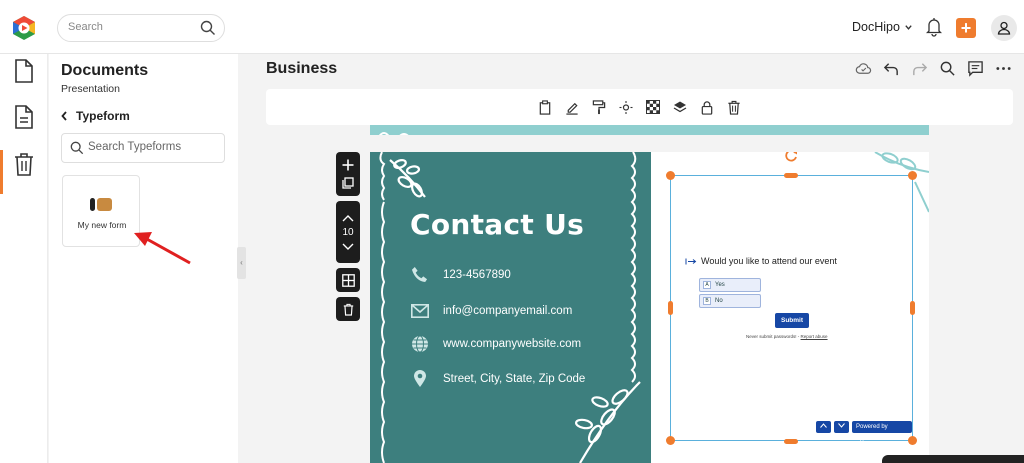 This screenshot has height=463, width=1024. I want to click on resize-handle-top, so click(791, 175).